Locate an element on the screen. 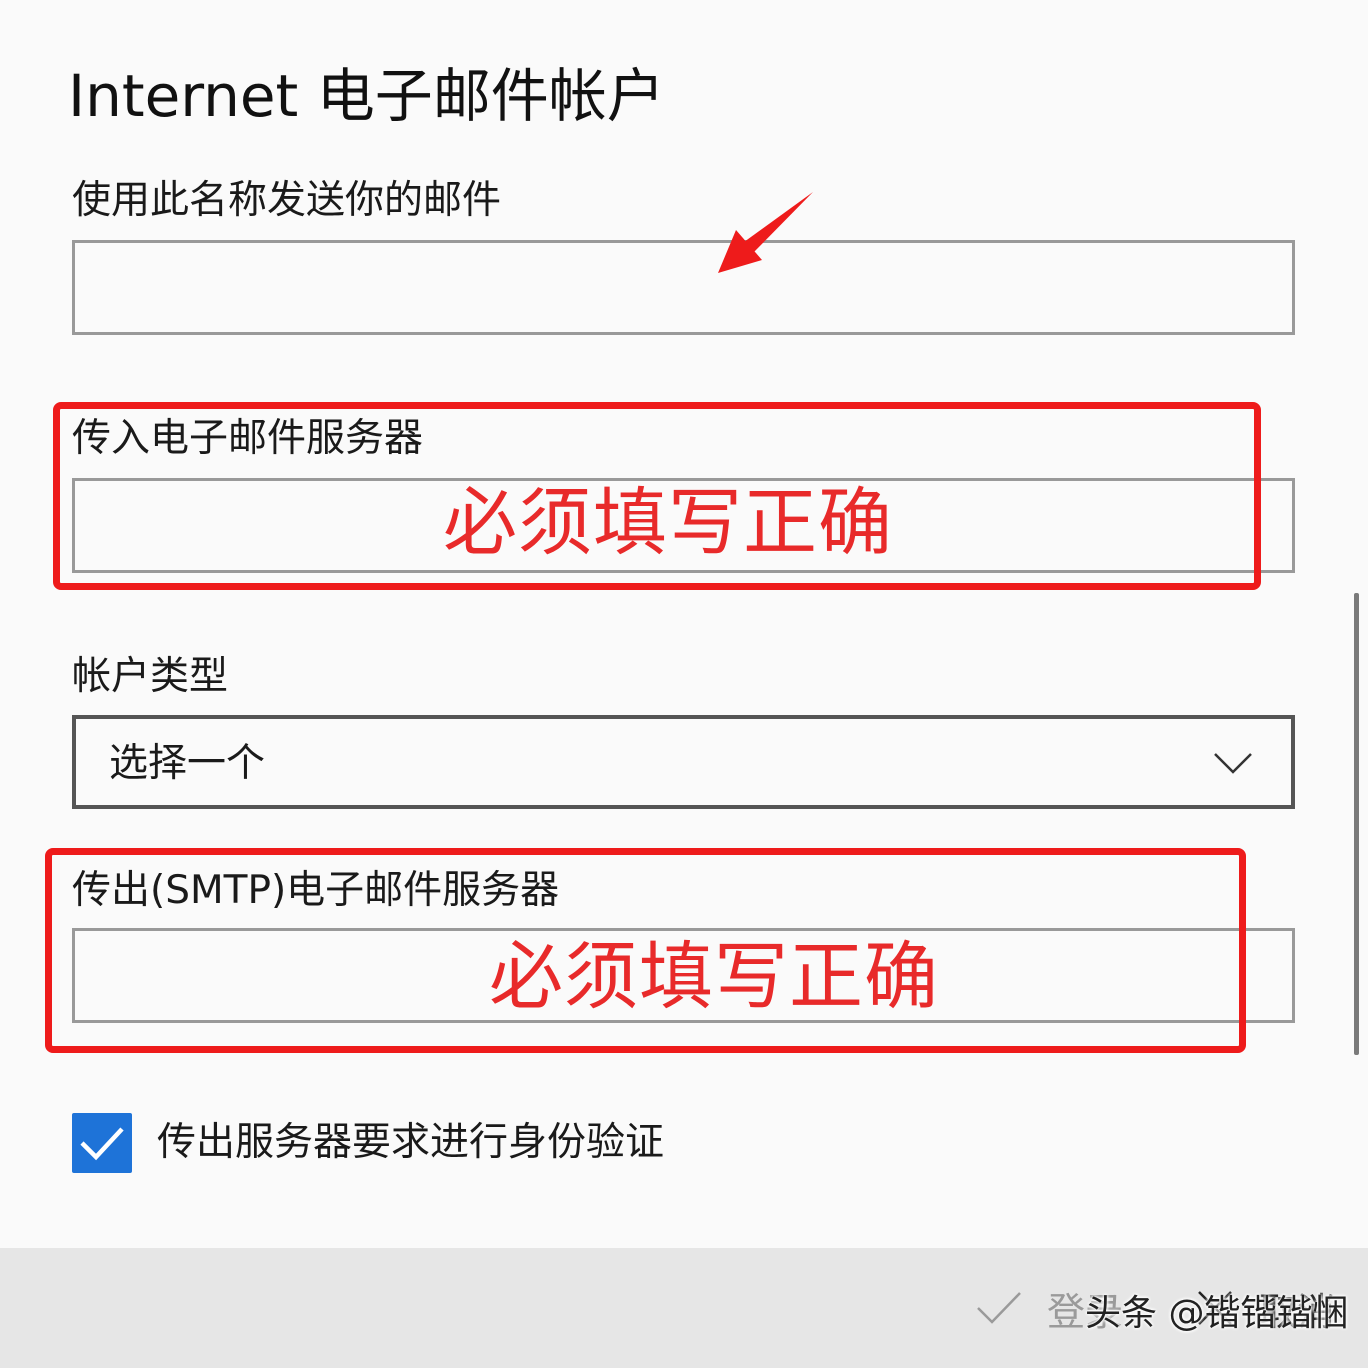 This screenshot has height=1368, width=1368. watermark: 头条 @锴锴锴悃 is located at coordinates (1217, 1313).